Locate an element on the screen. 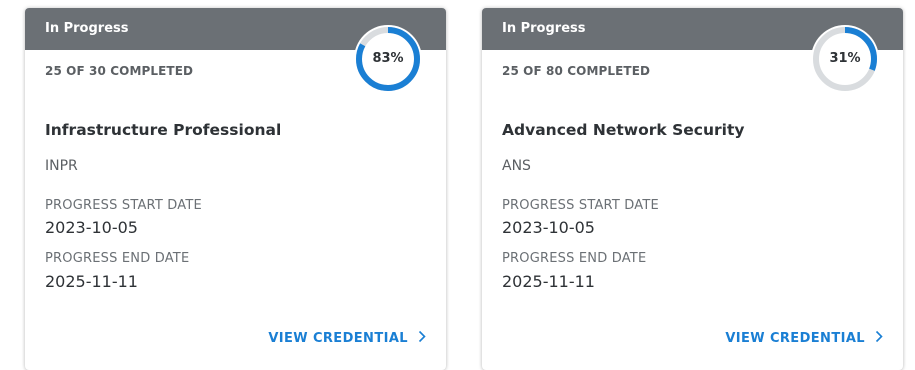 Image resolution: width=915 pixels, height=370 pixels. progress-donut: 31% is located at coordinates (845, 59).